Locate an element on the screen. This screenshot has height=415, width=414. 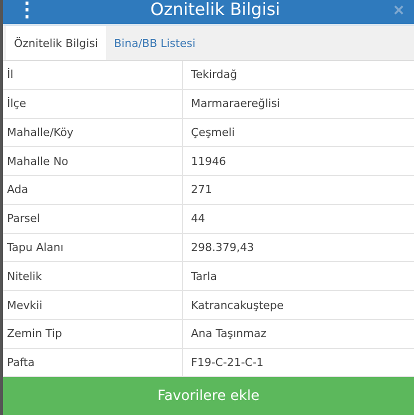
attribute-name: İl is located at coordinates (93, 75).